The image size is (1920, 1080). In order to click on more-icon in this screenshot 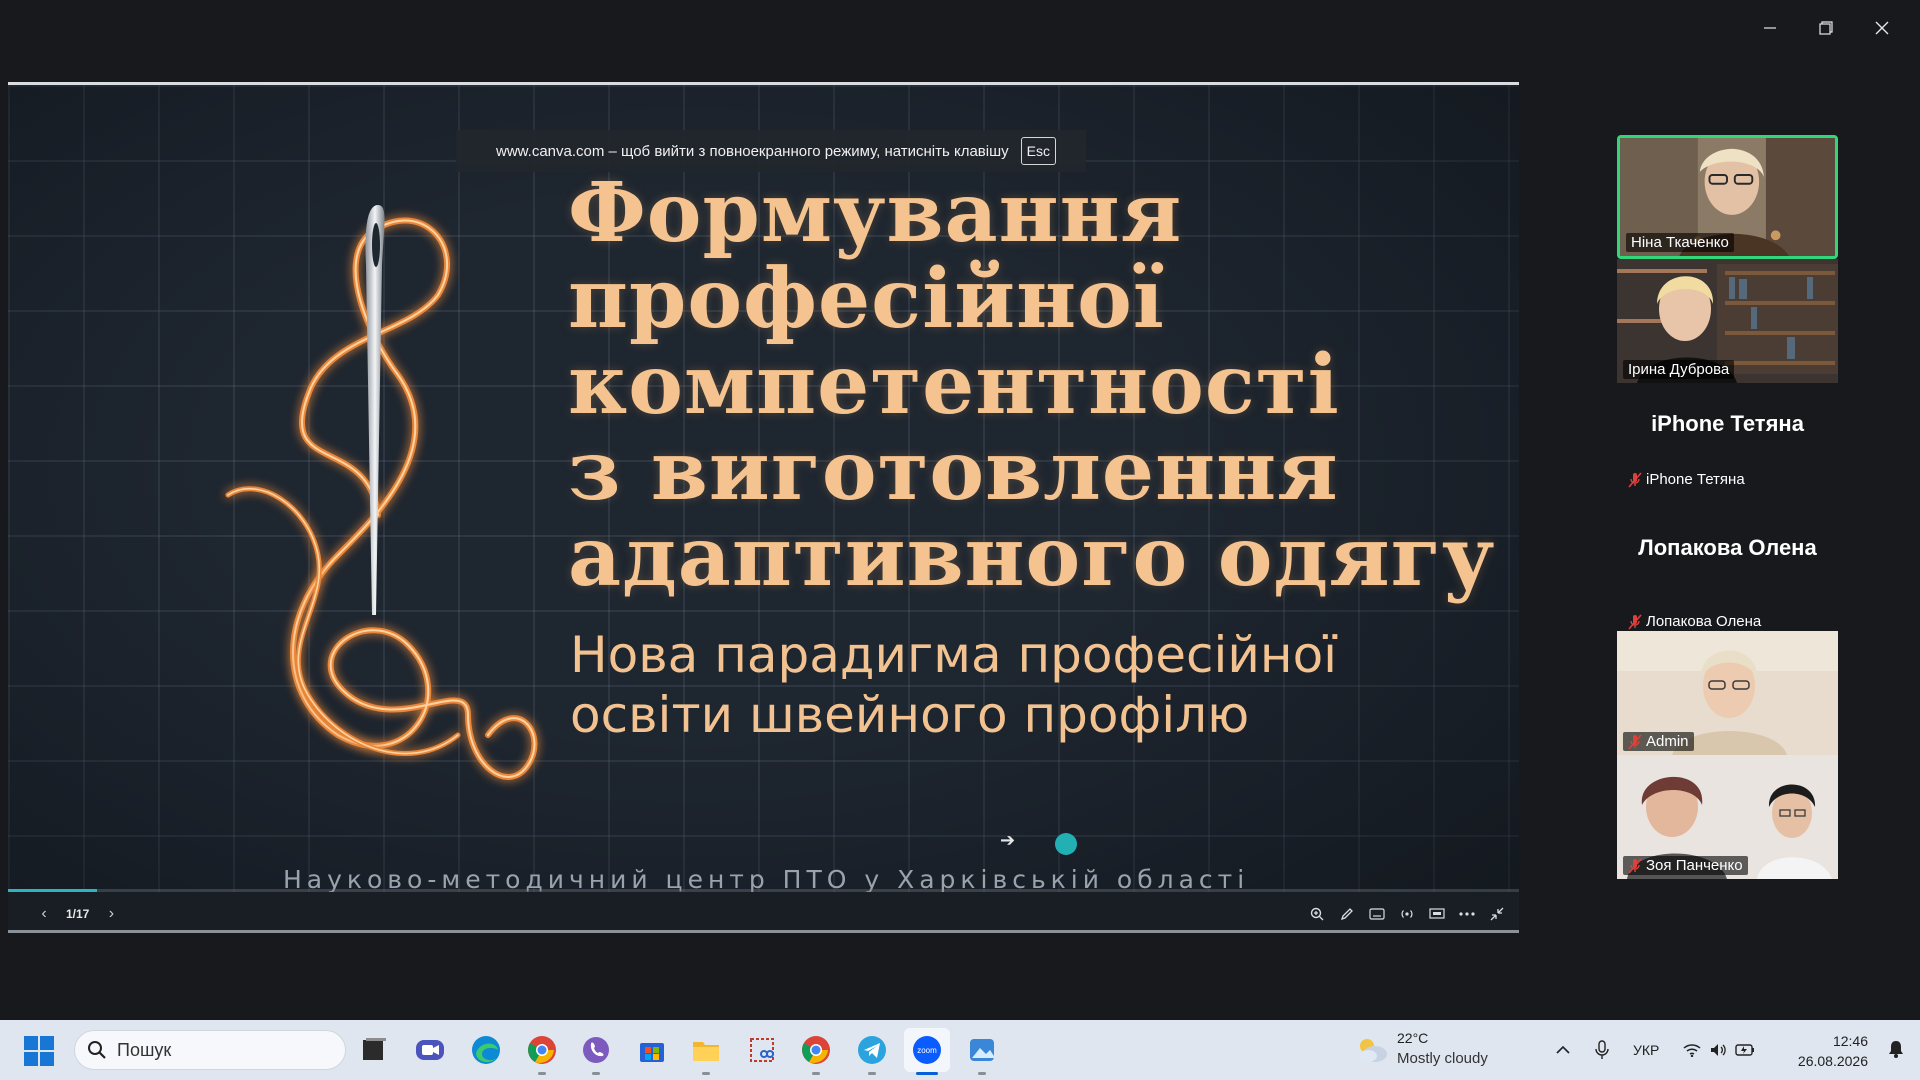, I will do `click(1467, 914)`.